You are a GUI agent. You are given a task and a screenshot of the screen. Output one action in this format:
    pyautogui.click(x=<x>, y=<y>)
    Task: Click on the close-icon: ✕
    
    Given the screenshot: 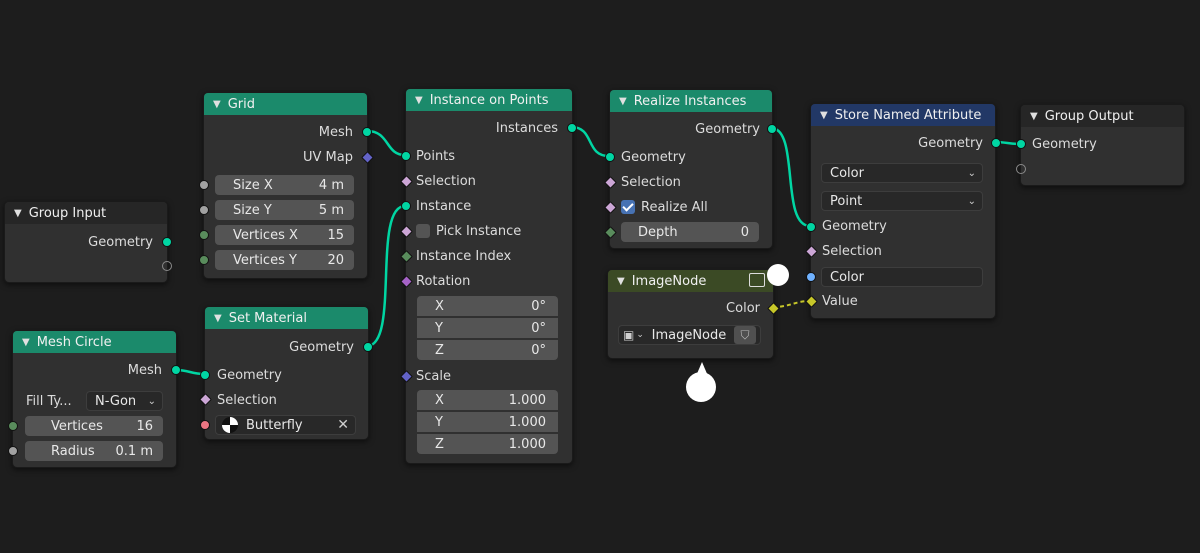 What is the action you would take?
    pyautogui.click(x=343, y=425)
    